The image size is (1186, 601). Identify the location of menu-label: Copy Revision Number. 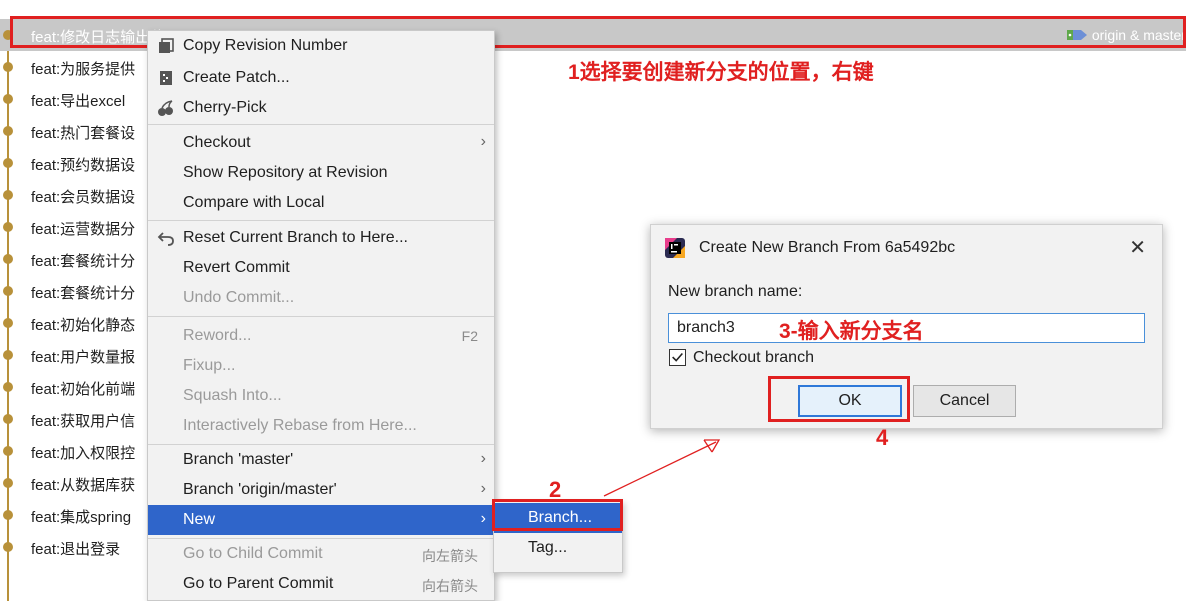
(265, 45).